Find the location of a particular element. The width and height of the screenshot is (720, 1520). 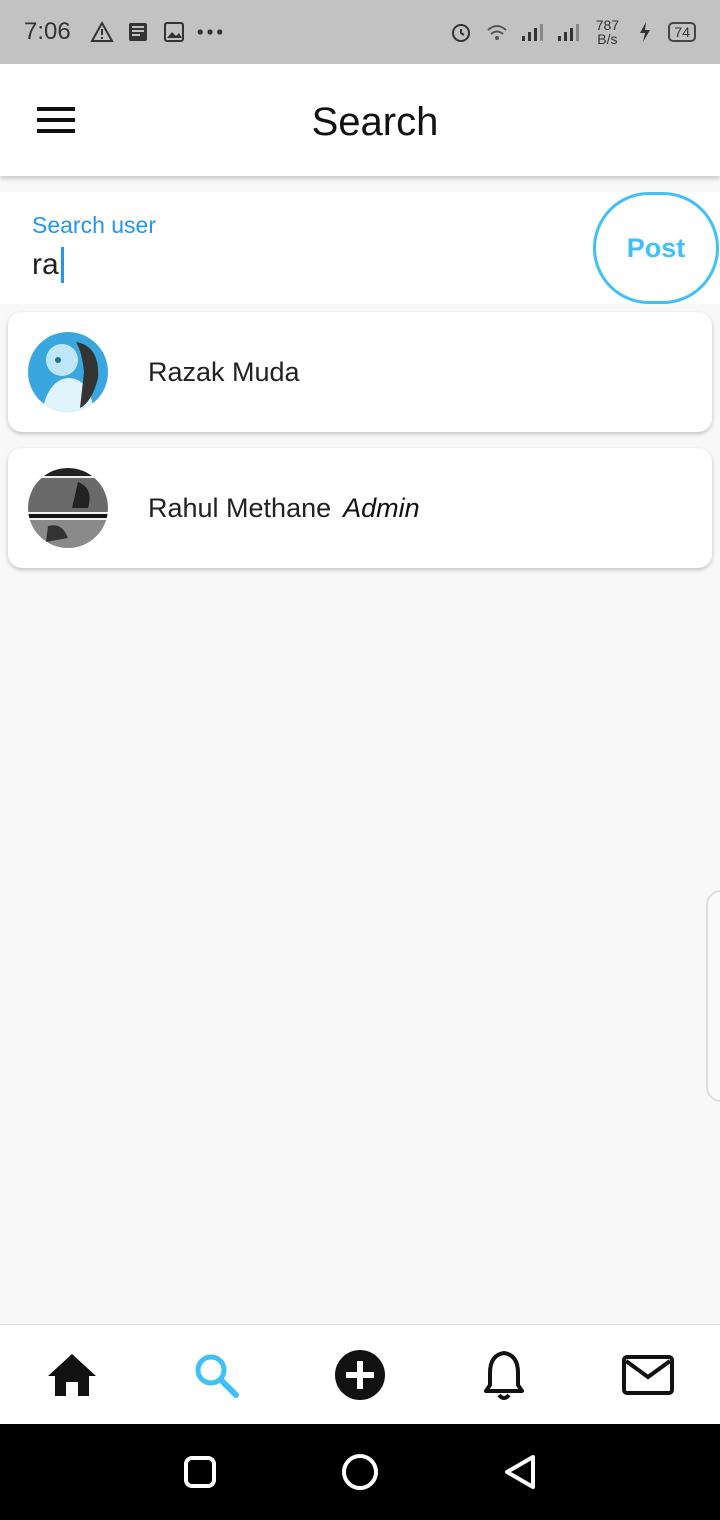

nav-home is located at coordinates (72, 1375).